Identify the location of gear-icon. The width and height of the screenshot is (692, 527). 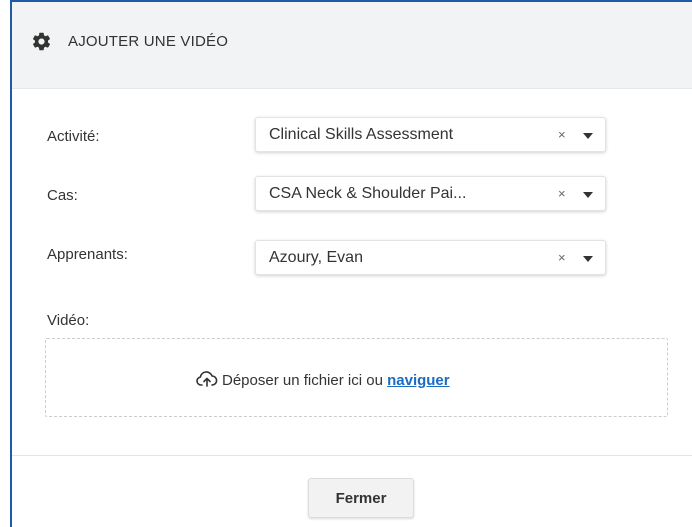
(41, 41).